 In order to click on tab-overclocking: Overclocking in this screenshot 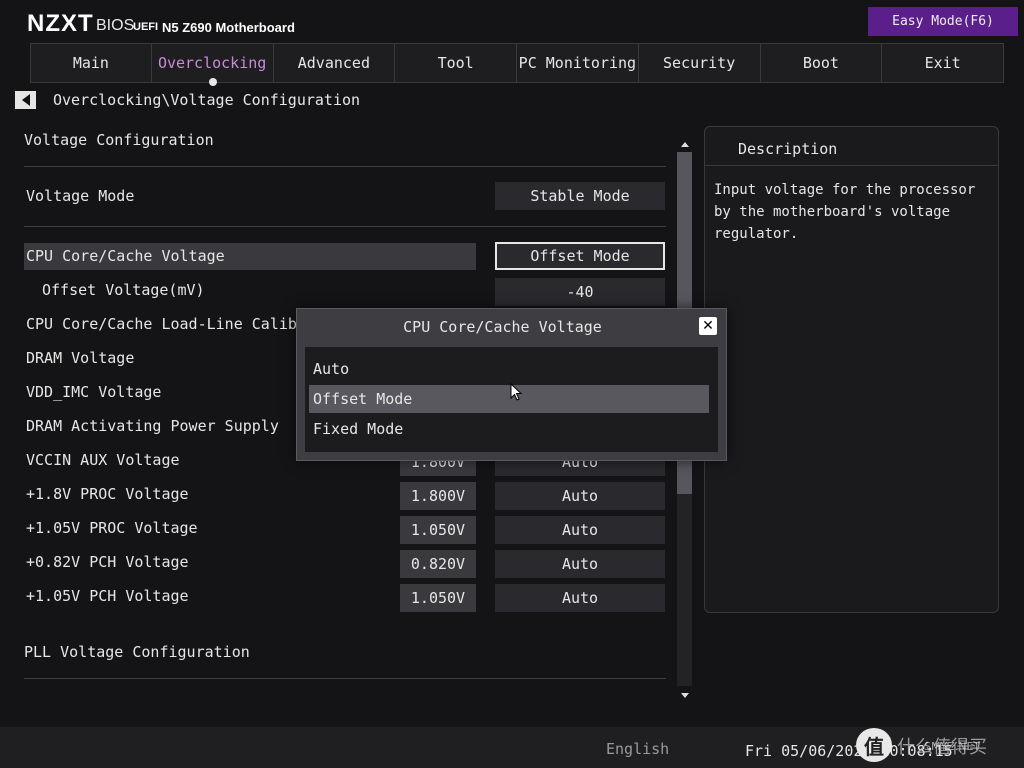, I will do `click(212, 64)`.